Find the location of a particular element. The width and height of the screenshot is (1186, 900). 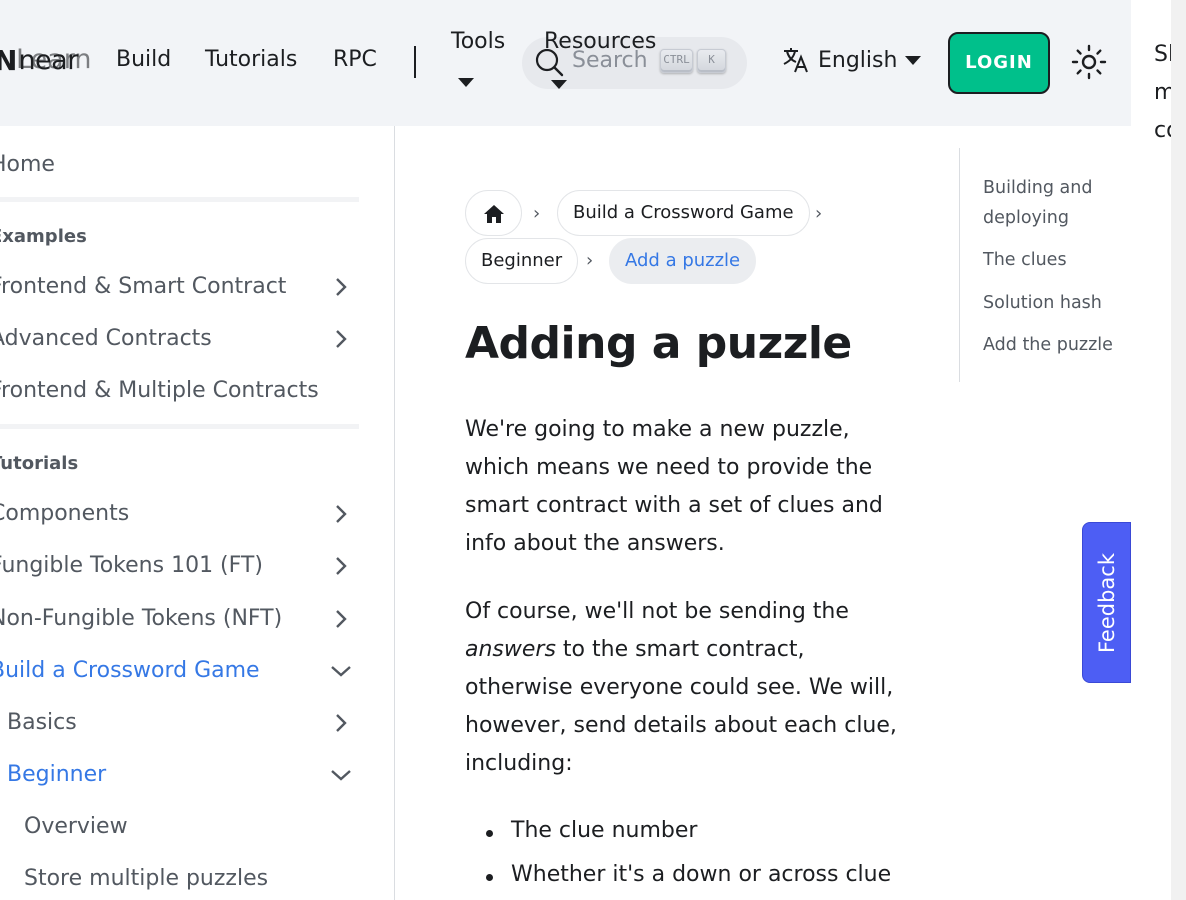

sidebar-item-fungible-tokens: Fungible Tokens 101 (FT) is located at coordinates (131, 565).